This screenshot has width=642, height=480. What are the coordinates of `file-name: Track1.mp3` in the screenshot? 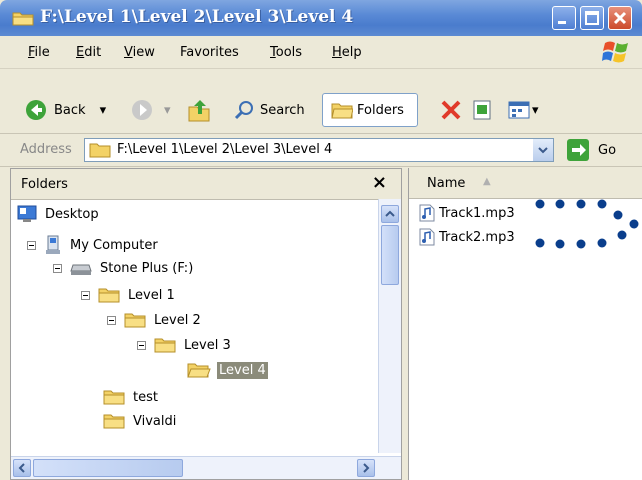 It's located at (477, 213).